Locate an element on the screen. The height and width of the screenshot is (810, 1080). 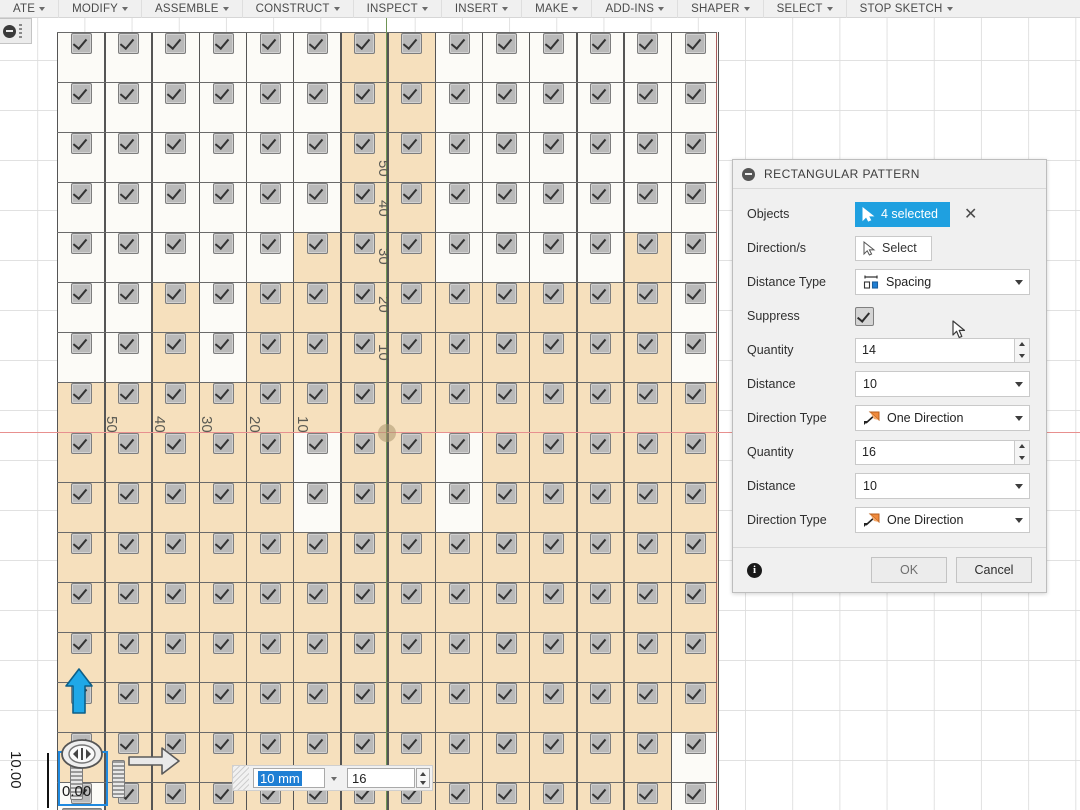
collapse-panel-icon is located at coordinates (16, 31).